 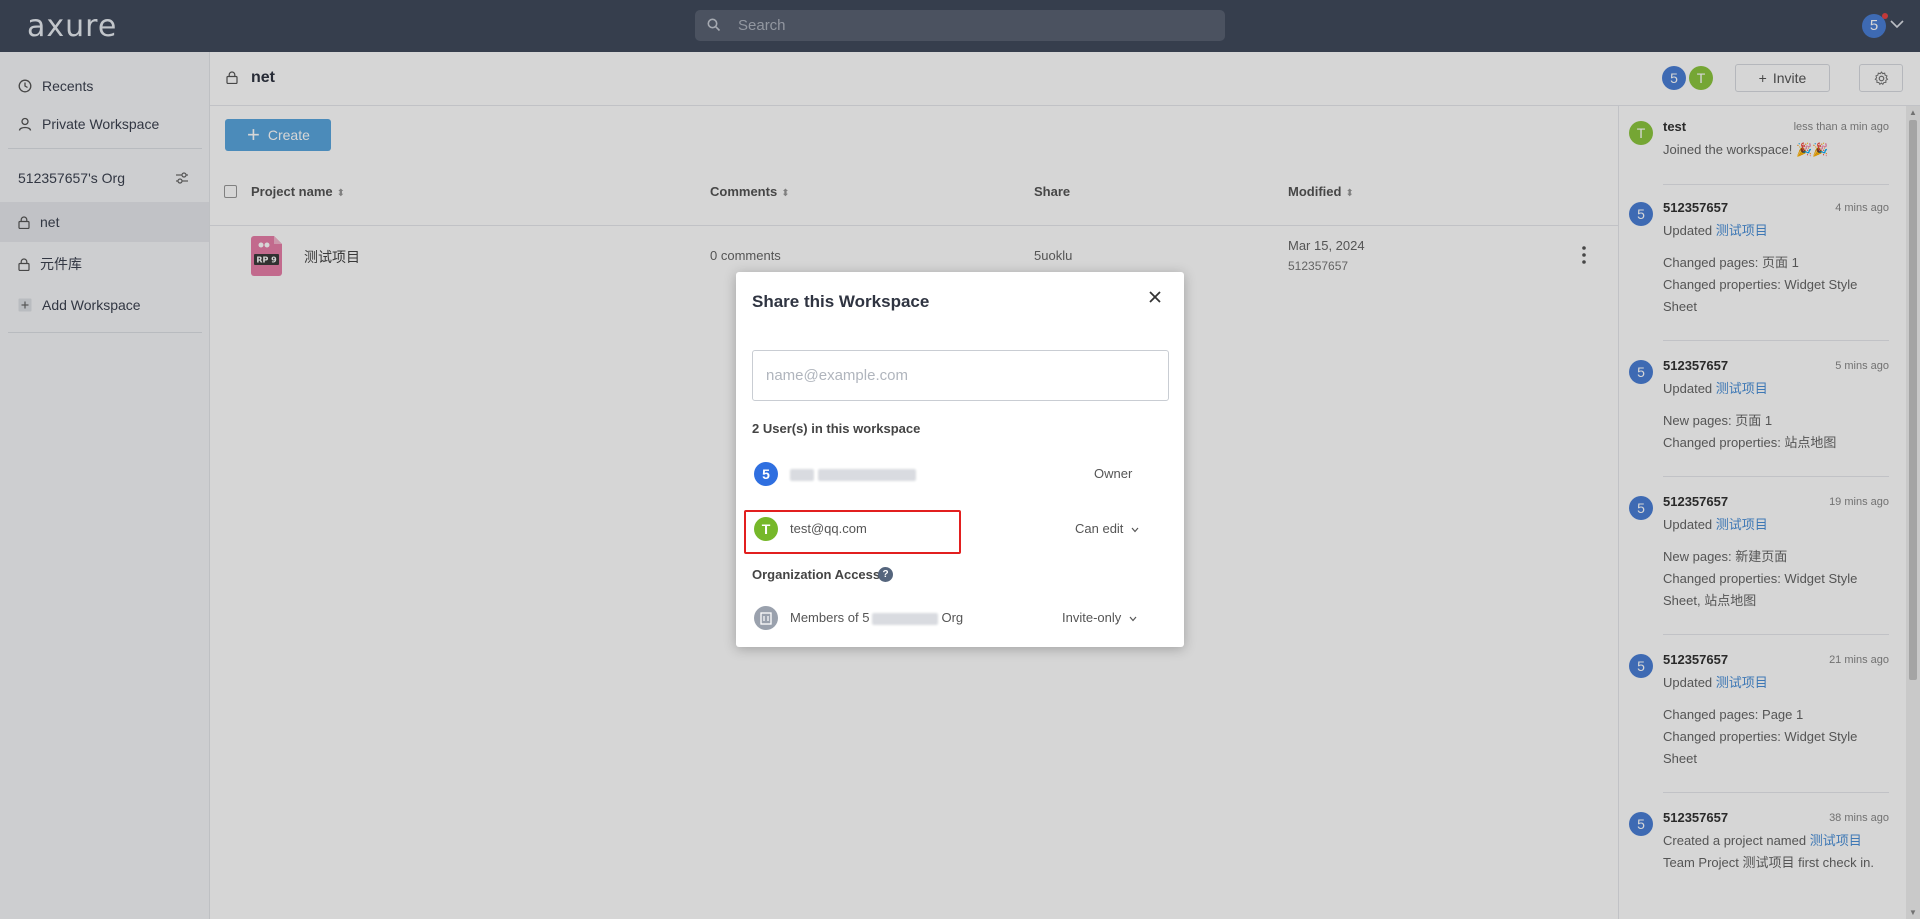 What do you see at coordinates (1155, 297) in the screenshot?
I see `close-icon` at bounding box center [1155, 297].